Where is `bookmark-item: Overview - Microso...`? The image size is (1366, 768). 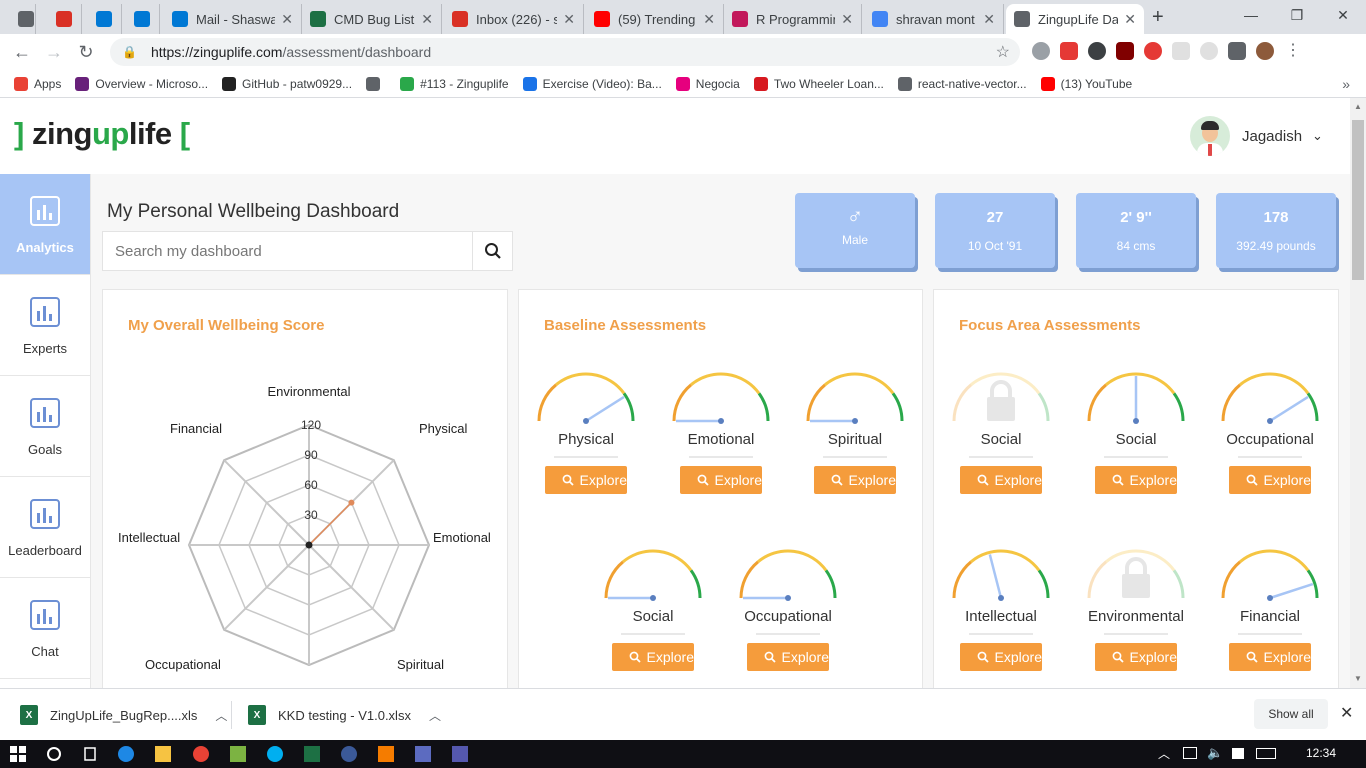
bookmark-item: Overview - Microso... is located at coordinates (141, 83).